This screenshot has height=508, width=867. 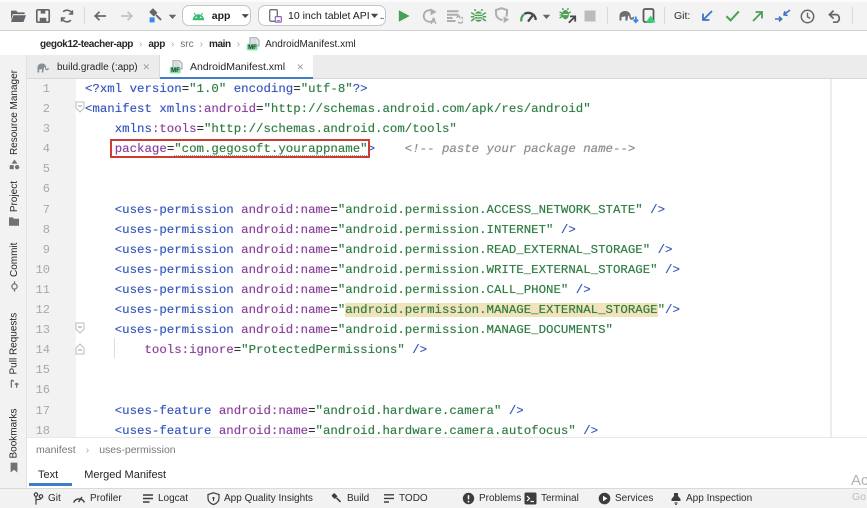 What do you see at coordinates (433, 20) in the screenshot?
I see `svg-text: A` at bounding box center [433, 20].